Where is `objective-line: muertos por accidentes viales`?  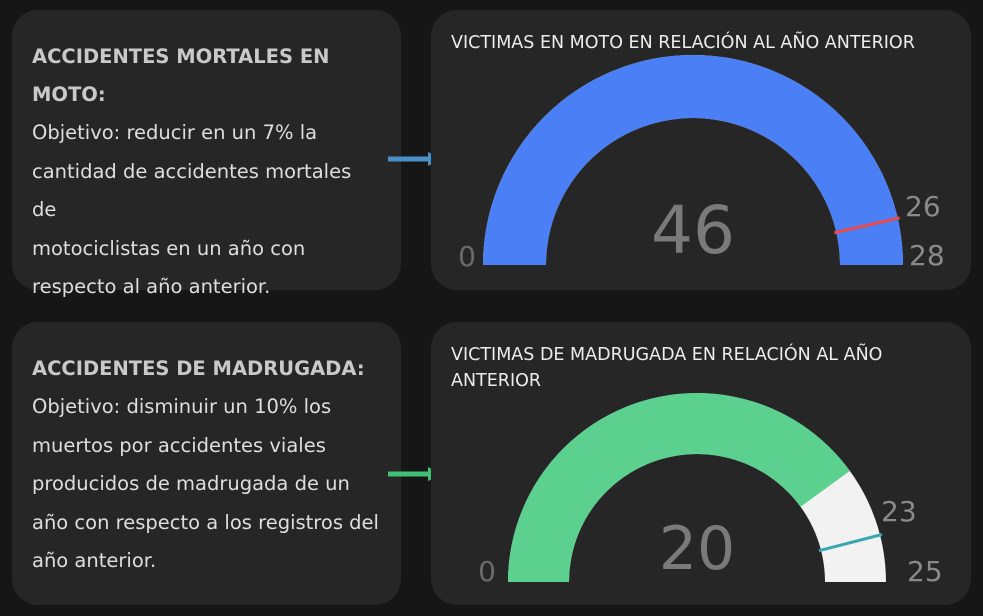
objective-line: muertos por accidentes viales is located at coordinates (179, 445).